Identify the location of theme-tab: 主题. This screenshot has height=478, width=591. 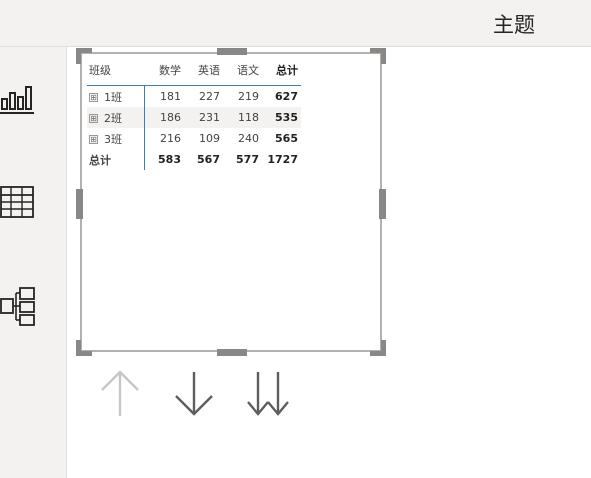
(514, 24).